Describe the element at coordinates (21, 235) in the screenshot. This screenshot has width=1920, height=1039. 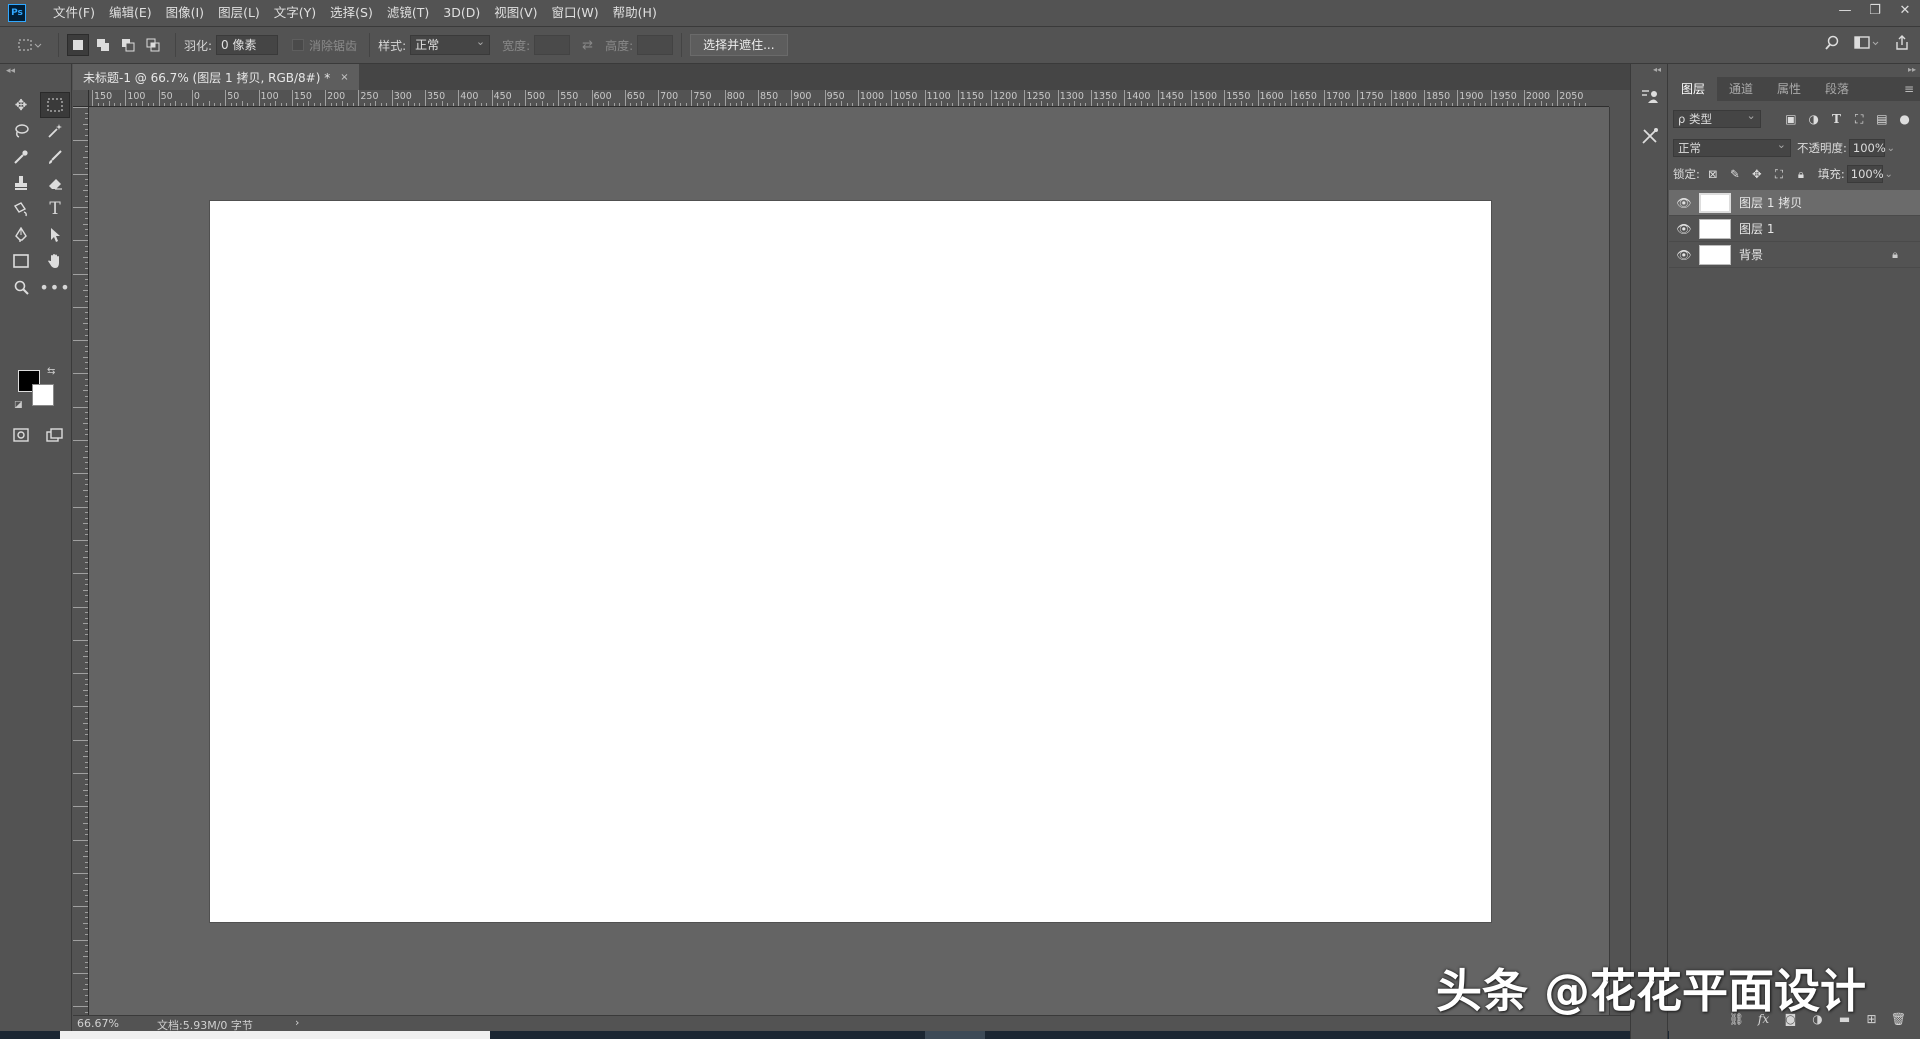
I see `pen-tool-icon` at that location.